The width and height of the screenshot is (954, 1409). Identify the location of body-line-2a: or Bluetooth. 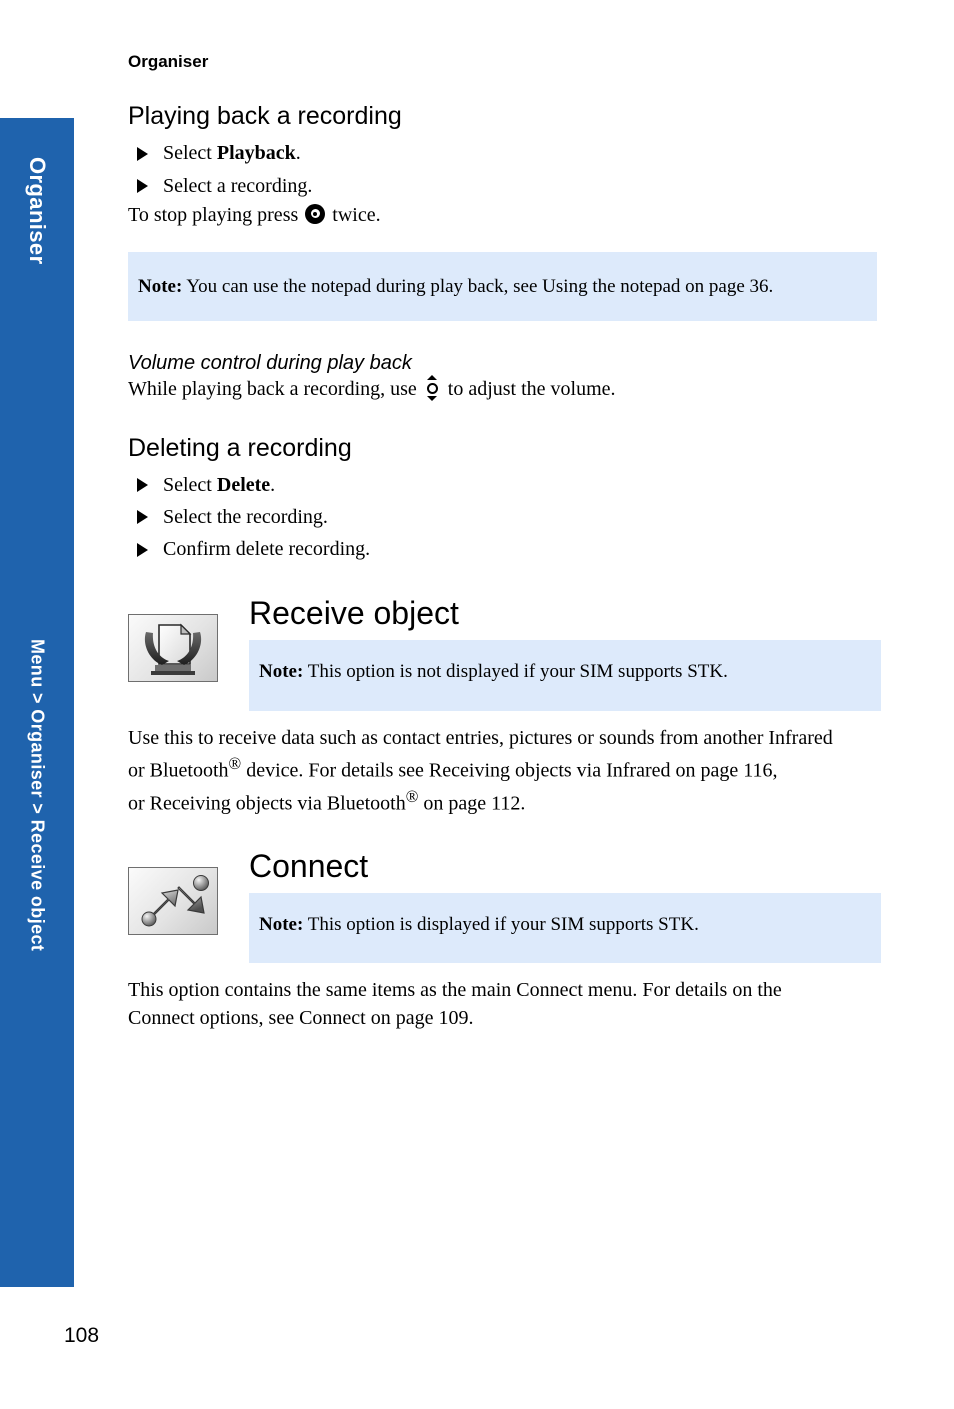
(178, 770).